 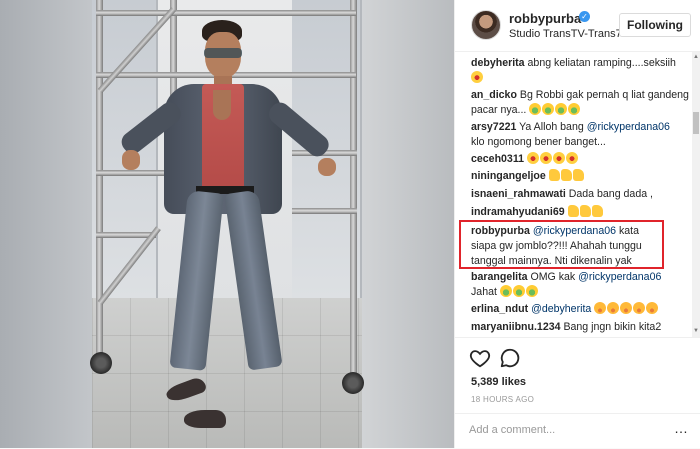 What do you see at coordinates (518, 194) in the screenshot?
I see `comment-username: isnaeni_rahmawati` at bounding box center [518, 194].